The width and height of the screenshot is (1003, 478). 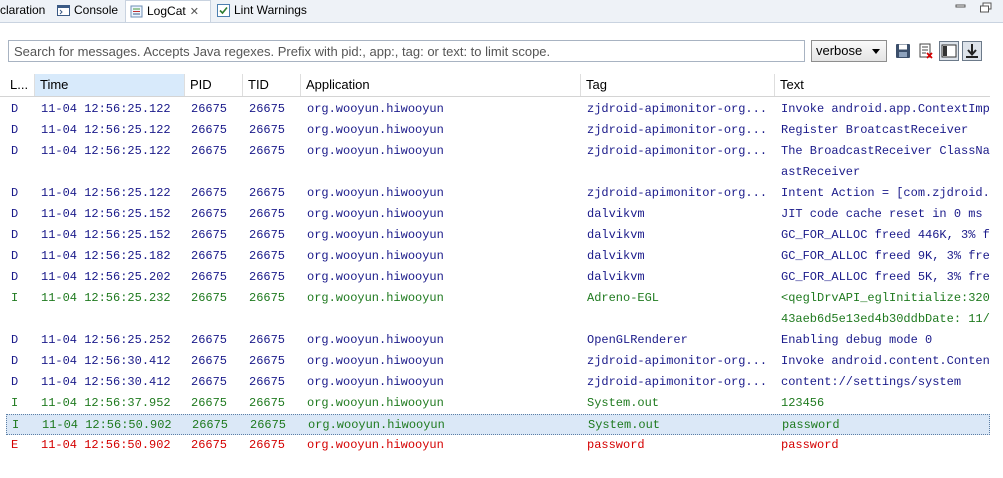 I want to click on log-text-cell: Invoke android.content.Content, so click(x=885, y=361).